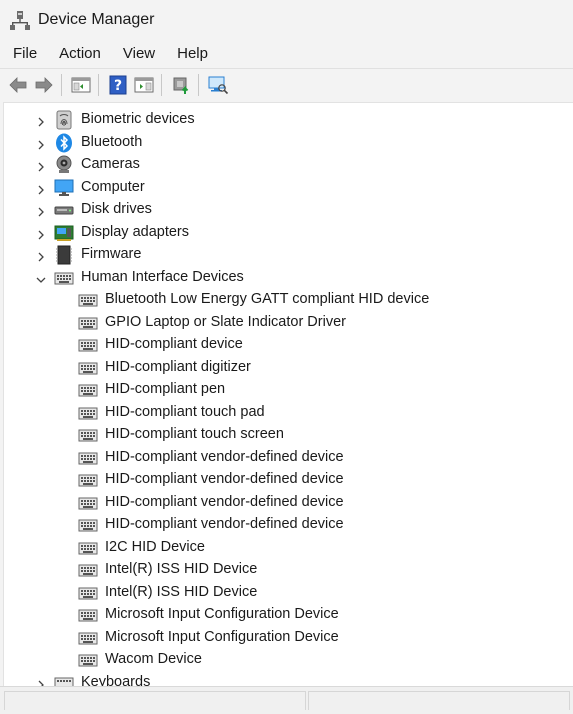 The image size is (573, 714). I want to click on tree-device-item: HID-compliant touch screen, so click(288, 435).